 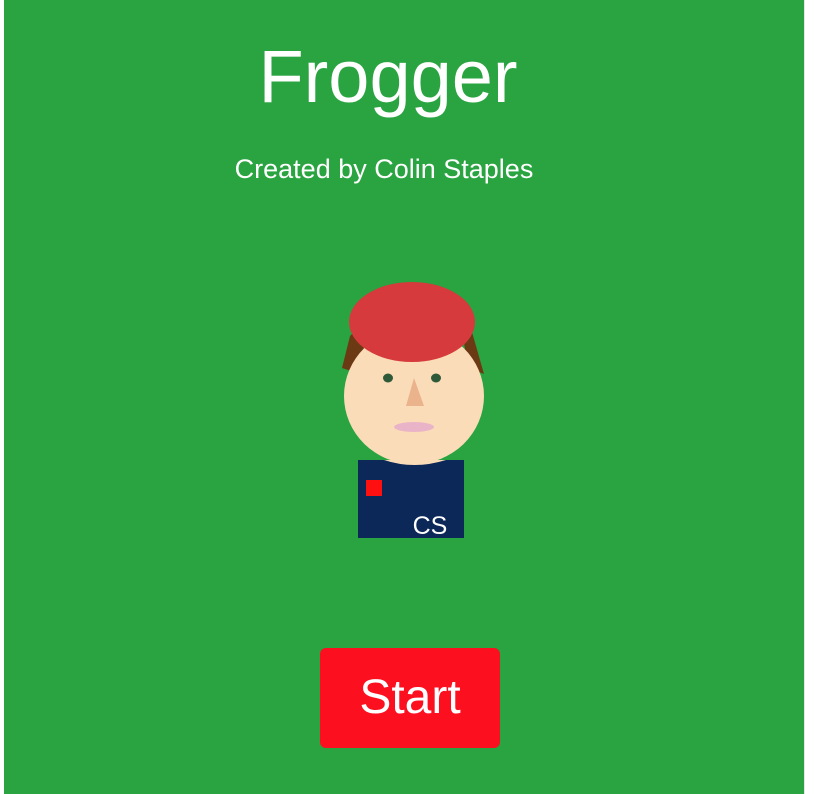 What do you see at coordinates (414, 427) in the screenshot?
I see `mouth` at bounding box center [414, 427].